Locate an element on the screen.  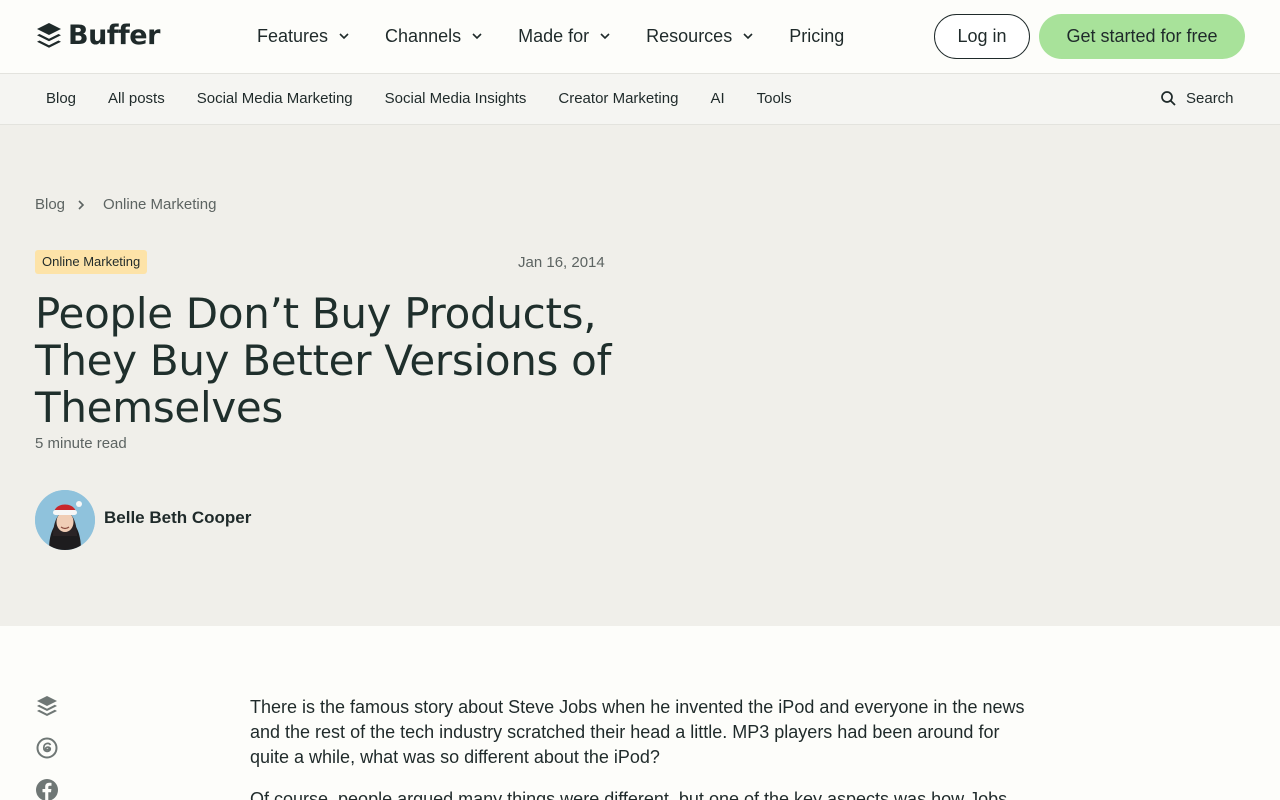
breadcrumb: Blog Online Marketing is located at coordinates (125, 204).